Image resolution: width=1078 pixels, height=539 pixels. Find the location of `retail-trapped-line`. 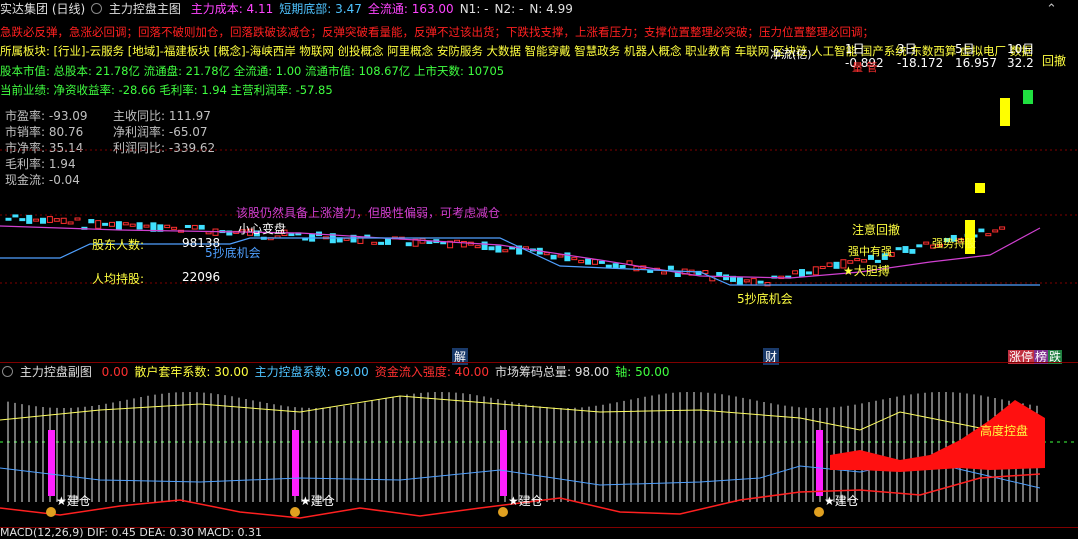

retail-trapped-line is located at coordinates (520, 418).